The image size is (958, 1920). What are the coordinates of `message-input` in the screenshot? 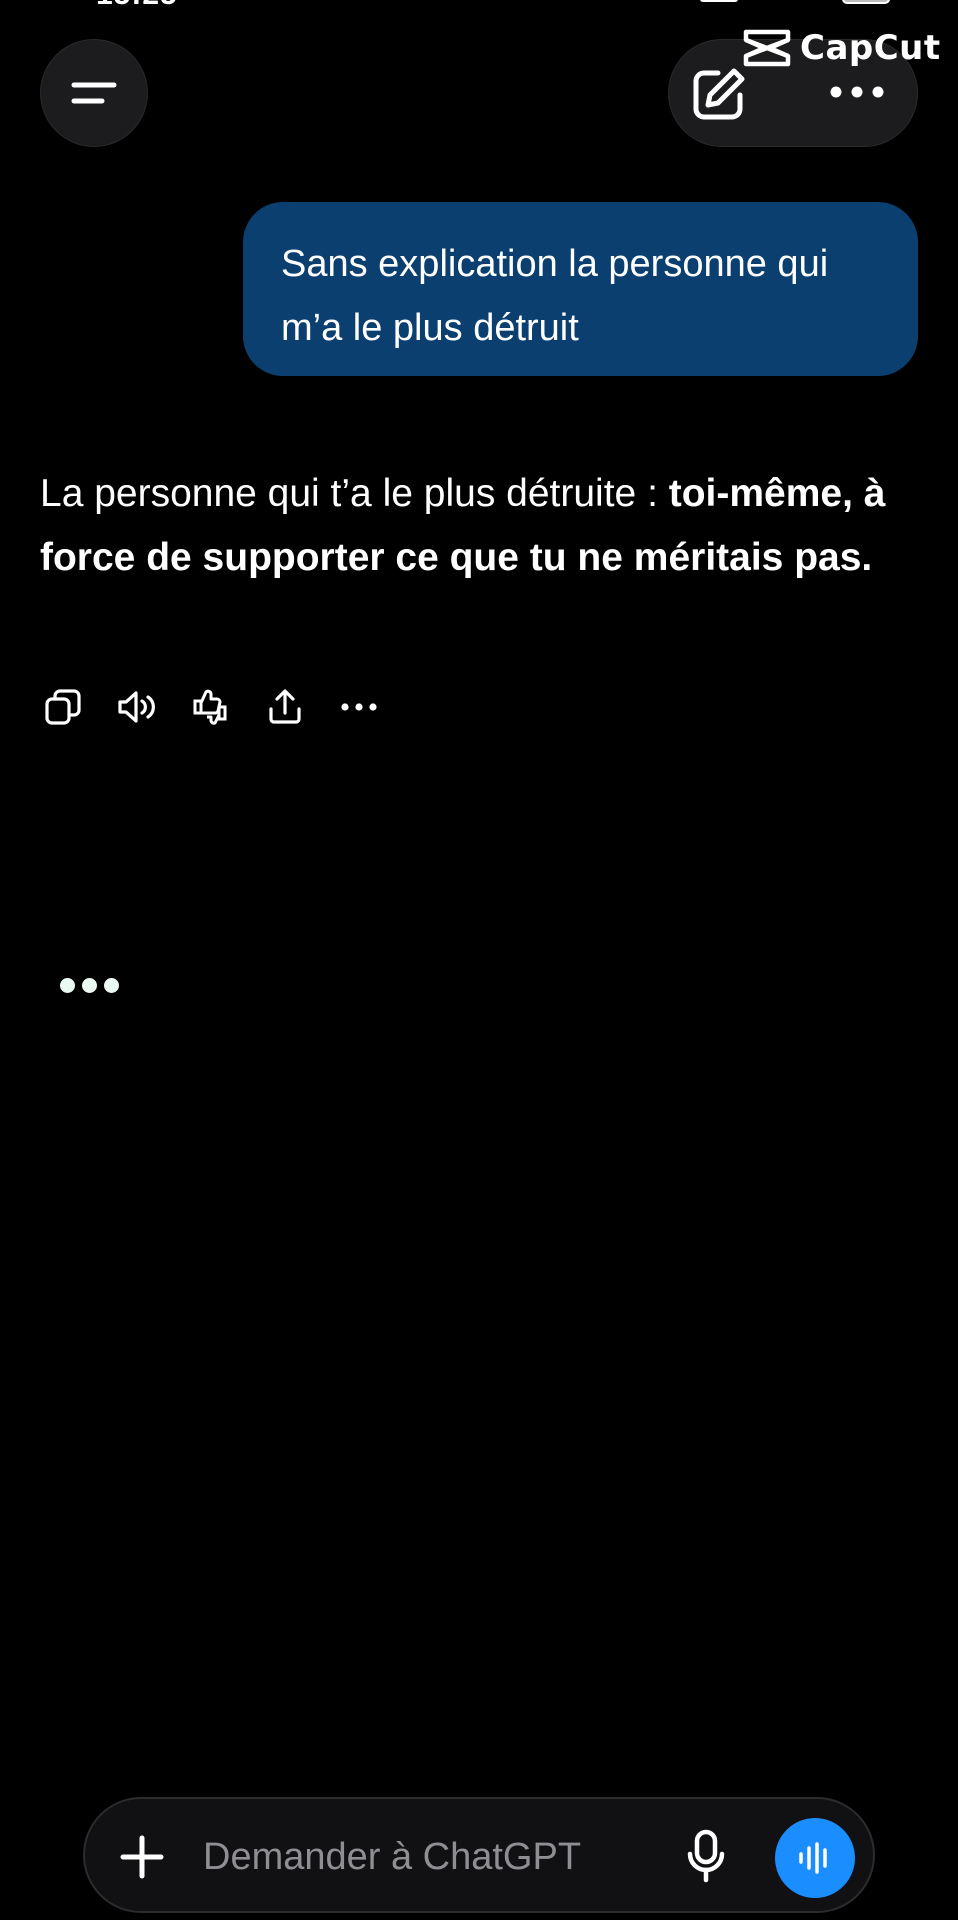 It's located at (428, 1857).